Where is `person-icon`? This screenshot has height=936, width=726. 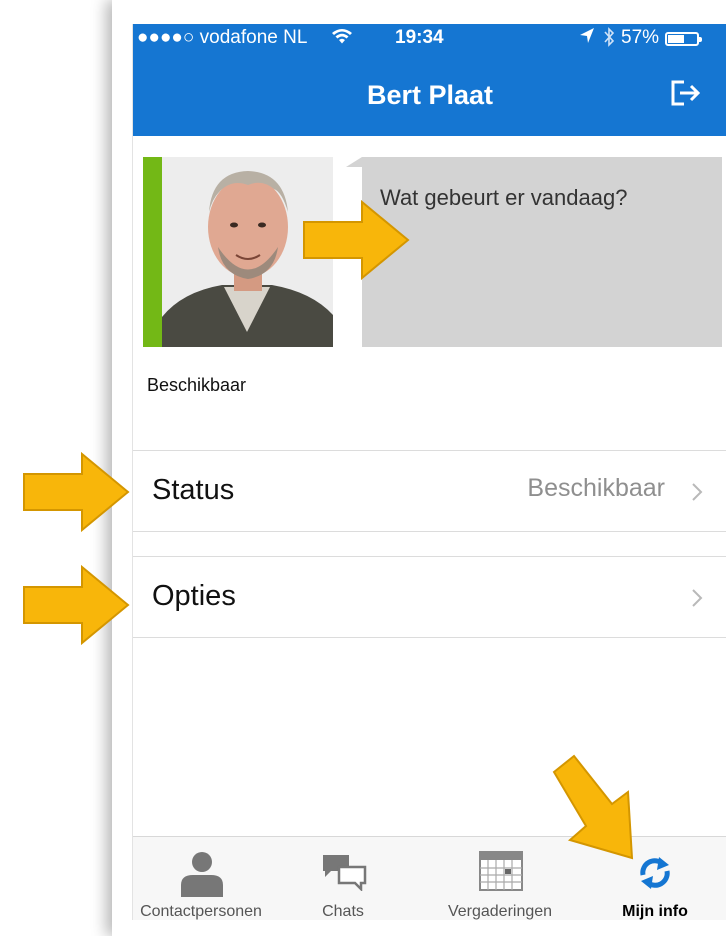
person-icon is located at coordinates (202, 876).